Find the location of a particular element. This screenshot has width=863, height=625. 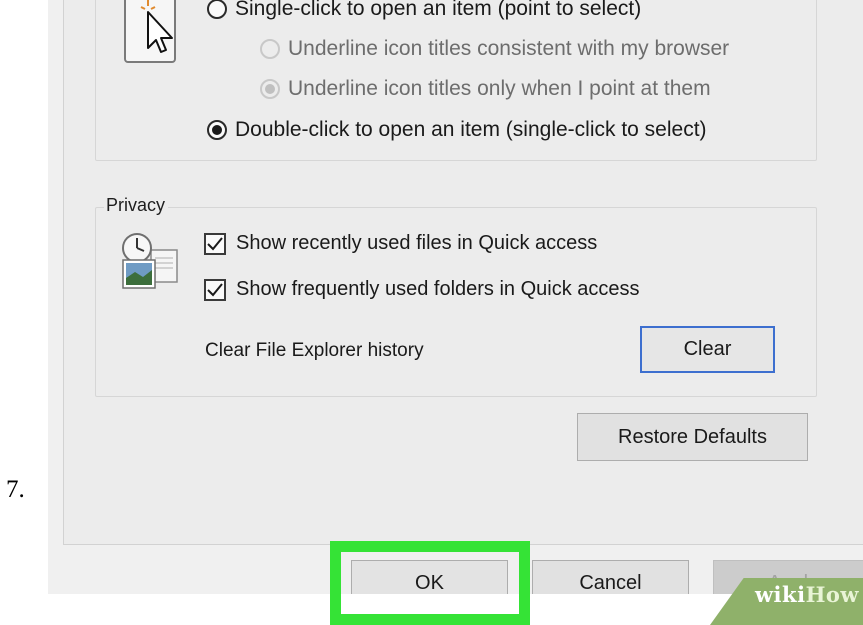

clear-history-label: Clear File Explorer history is located at coordinates (314, 350).